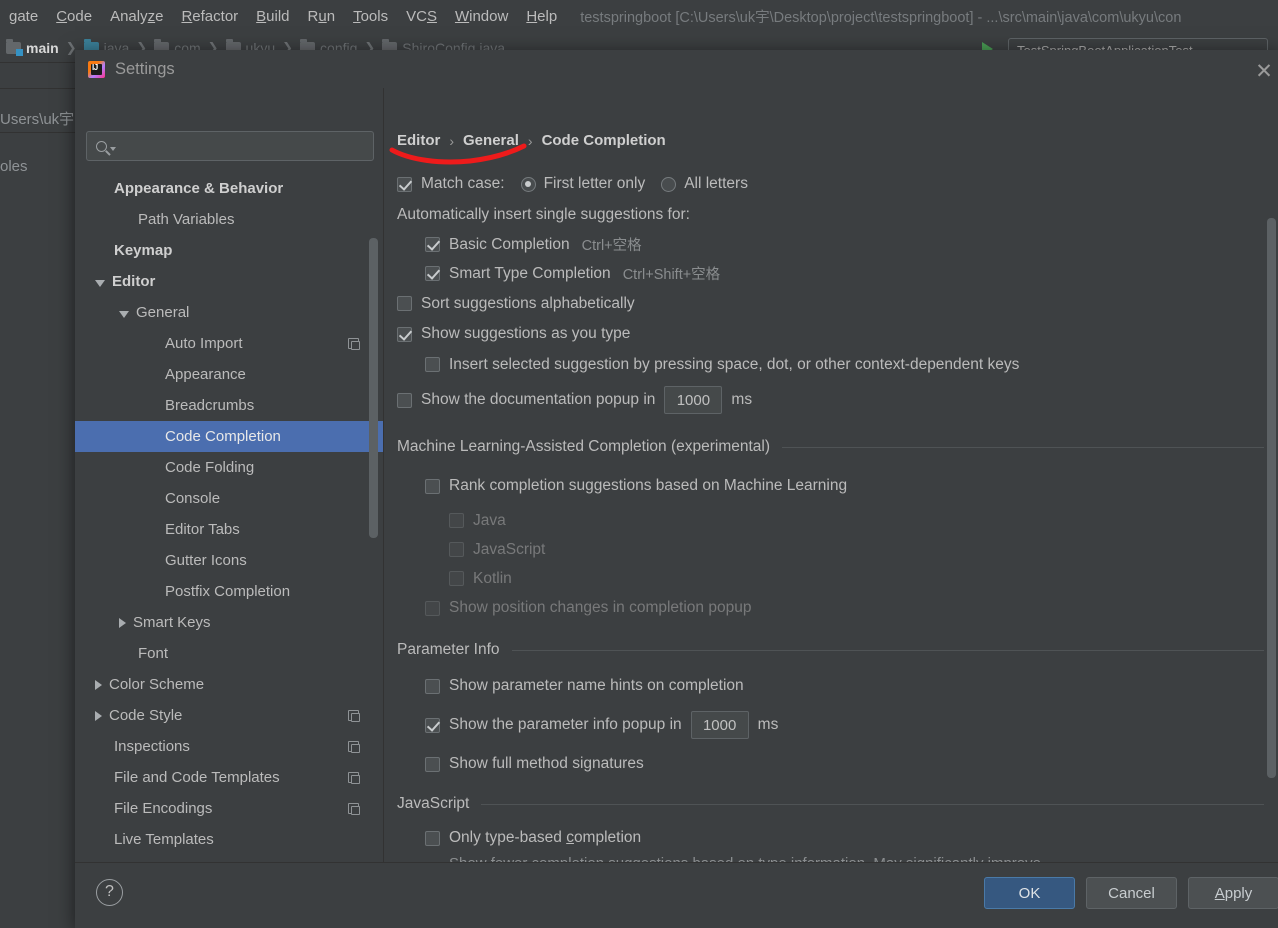 This screenshot has width=1278, height=928. What do you see at coordinates (74, 16) in the screenshot?
I see `menu-item-code: Code` at bounding box center [74, 16].